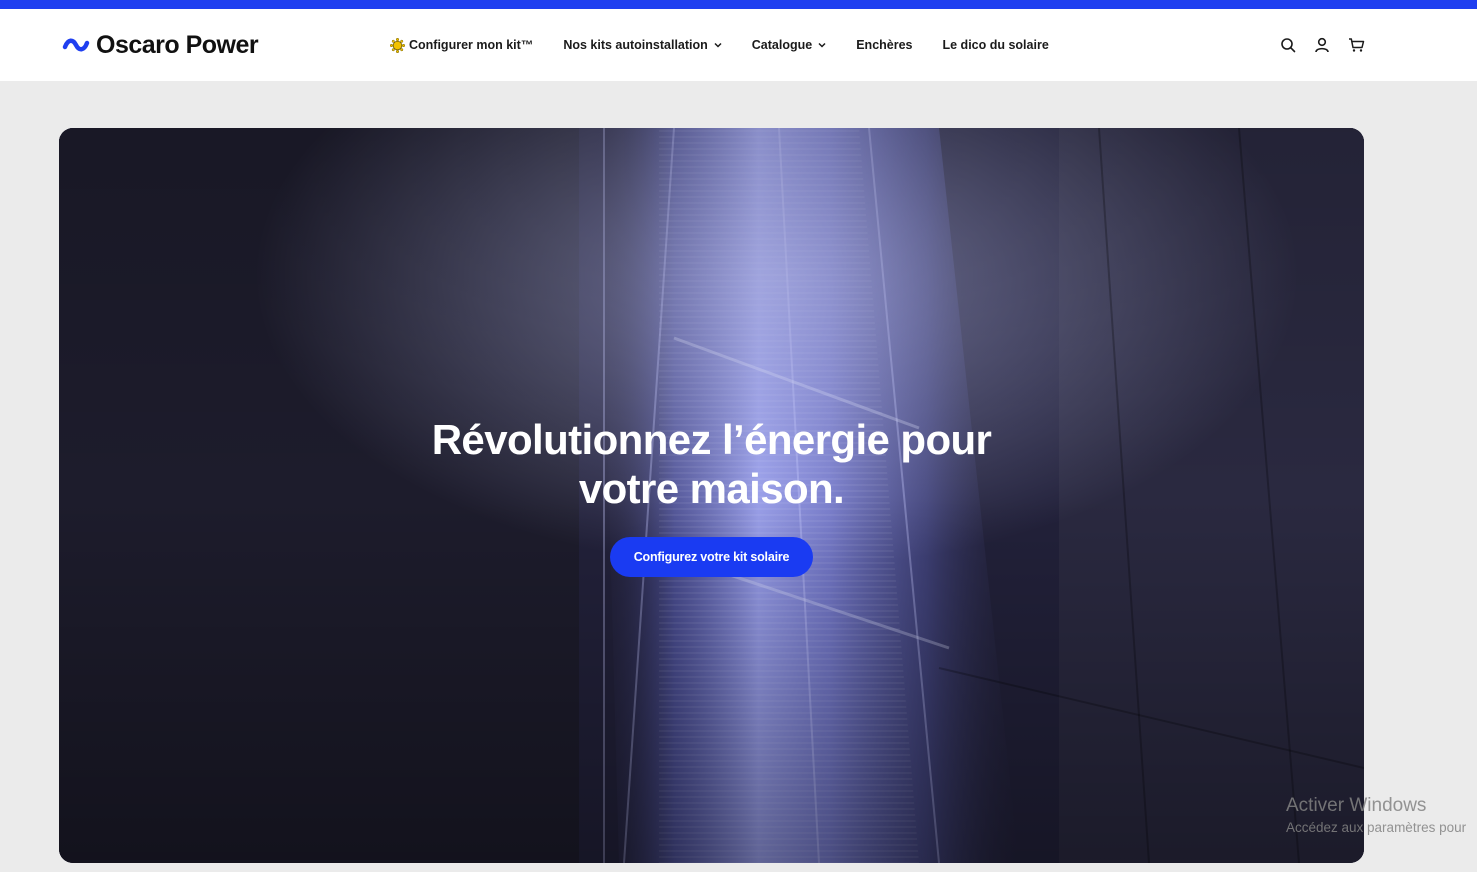  I want to click on hero-title-line-1: Révolutionnez l’énergie pour, so click(711, 439).